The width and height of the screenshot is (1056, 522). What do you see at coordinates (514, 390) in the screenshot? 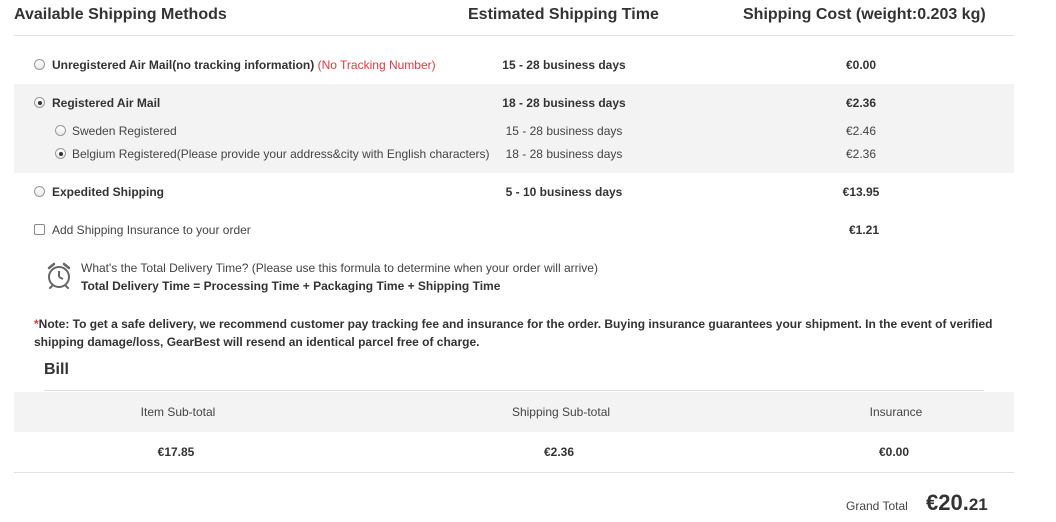
I see `bill-divider` at bounding box center [514, 390].